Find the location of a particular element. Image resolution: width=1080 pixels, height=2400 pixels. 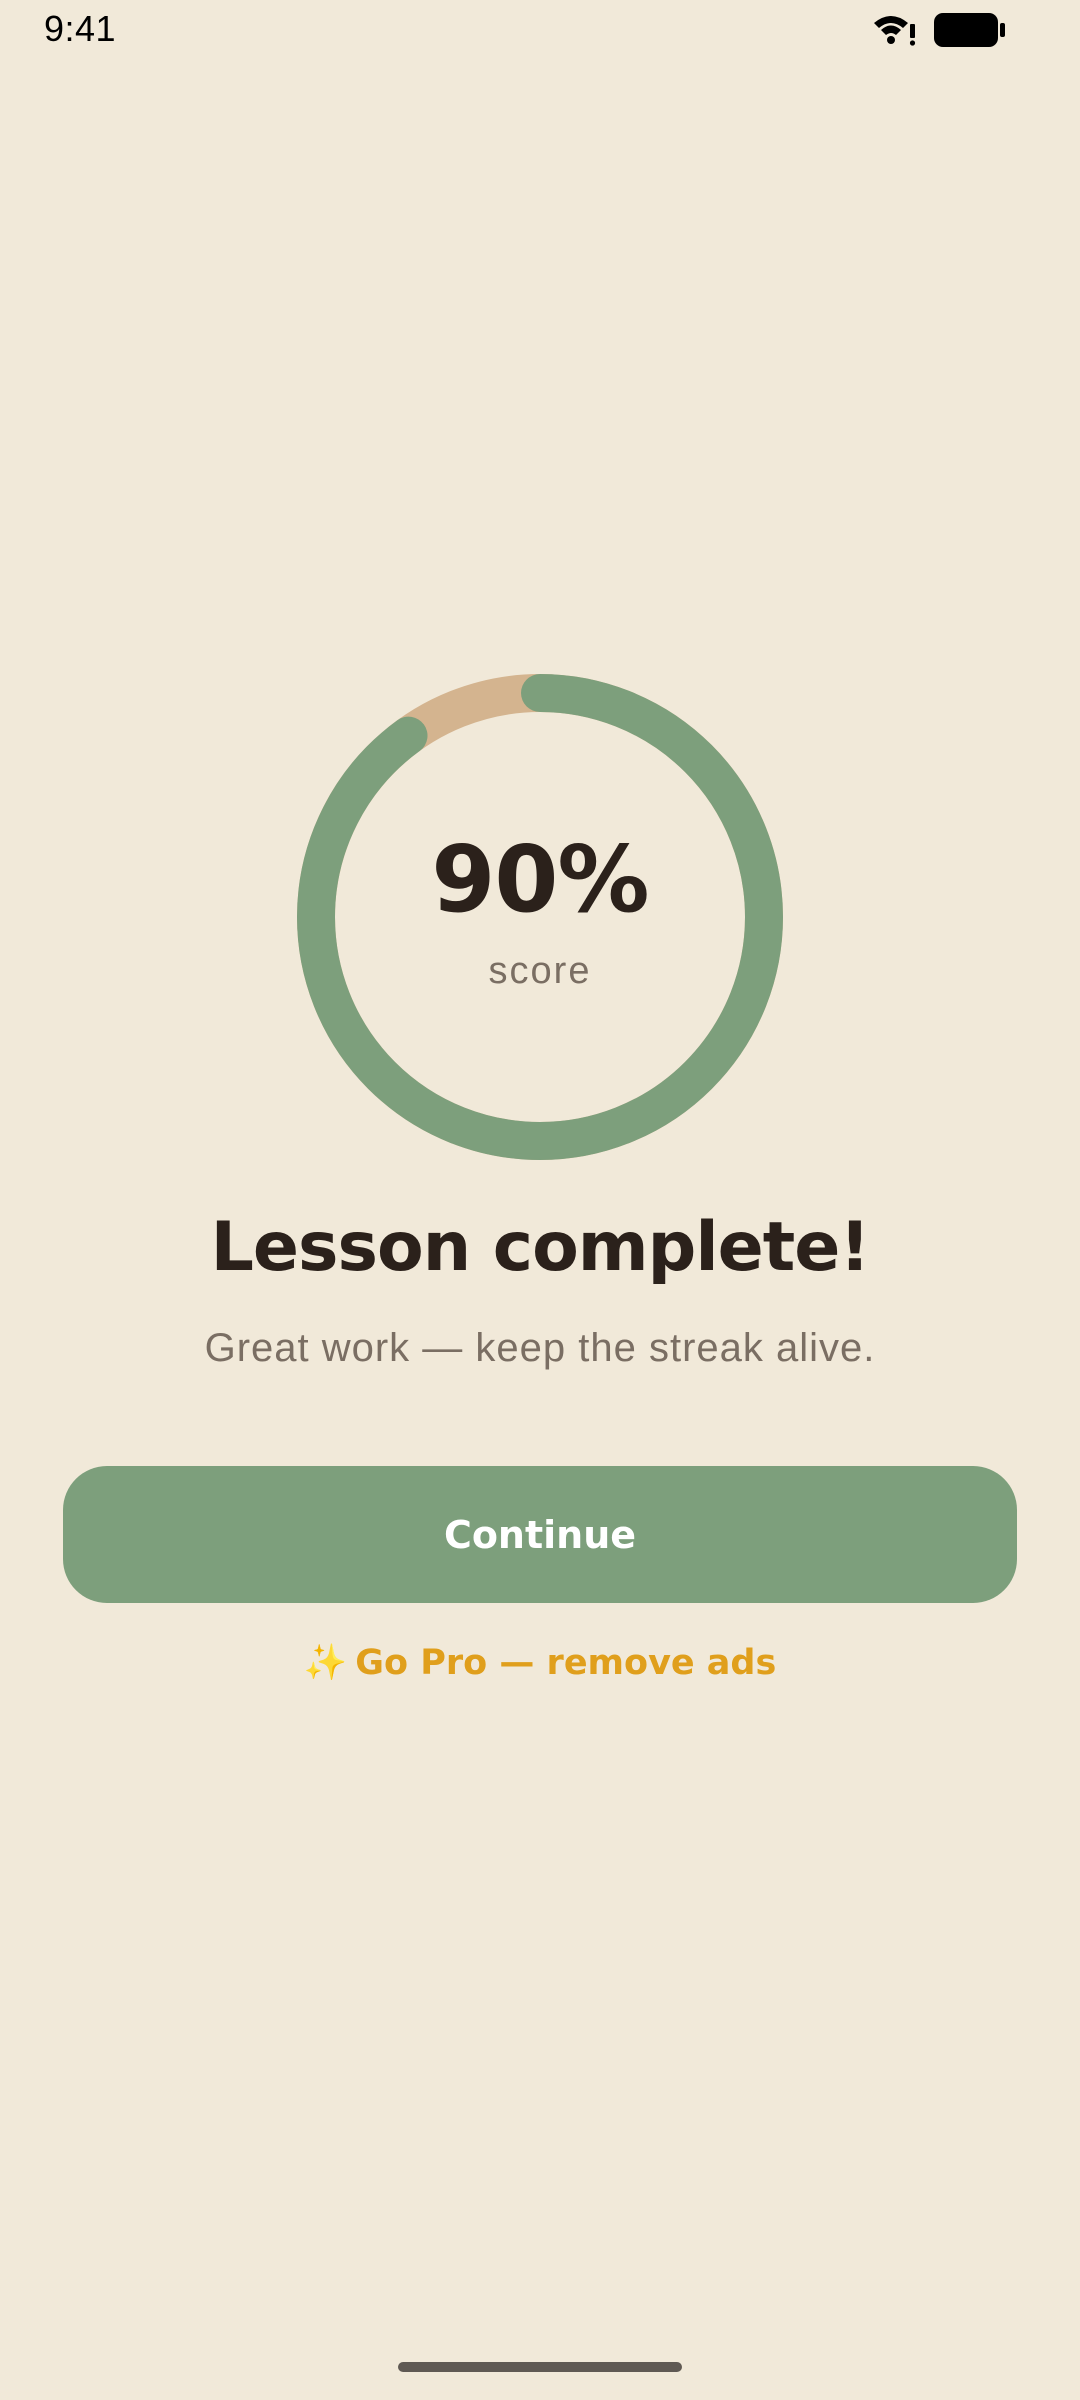

continue-button: Continue is located at coordinates (540, 1534).